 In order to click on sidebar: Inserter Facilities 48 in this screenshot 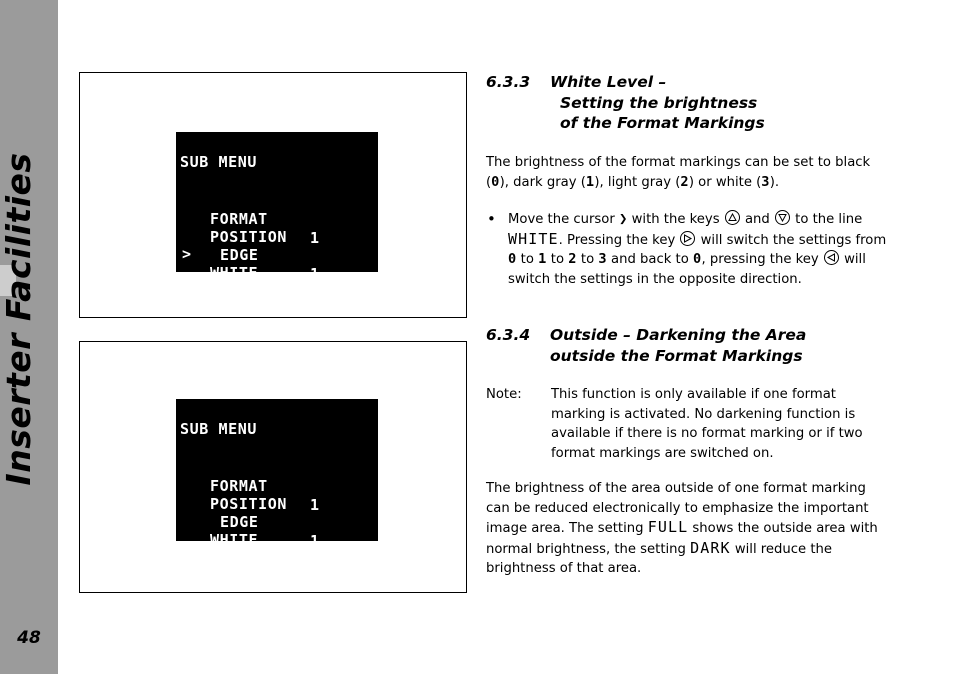, I will do `click(29, 337)`.